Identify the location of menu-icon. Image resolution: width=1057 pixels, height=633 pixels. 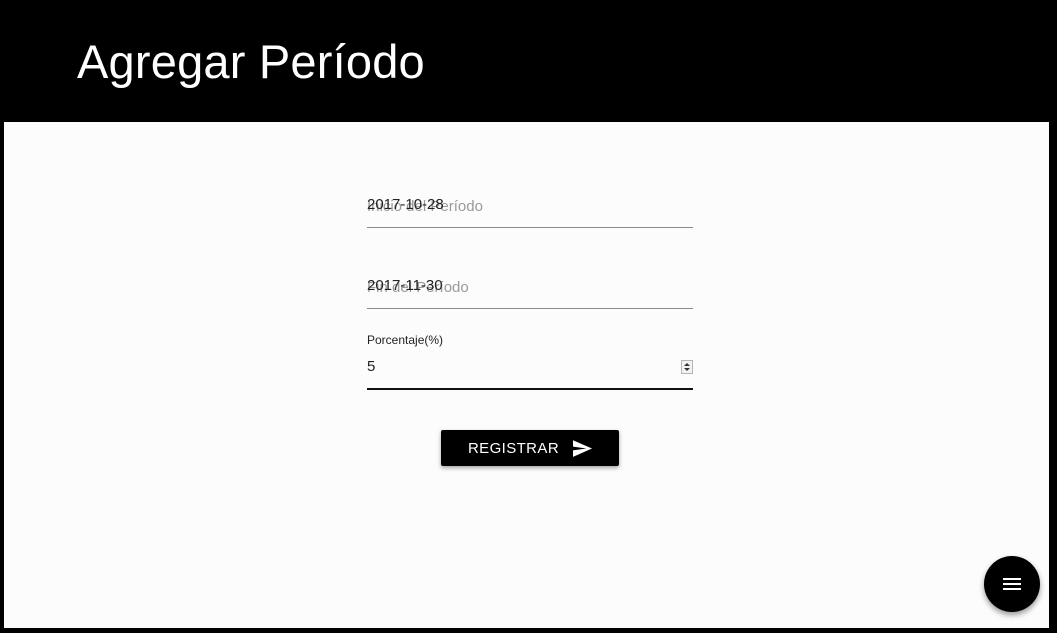
(1012, 584).